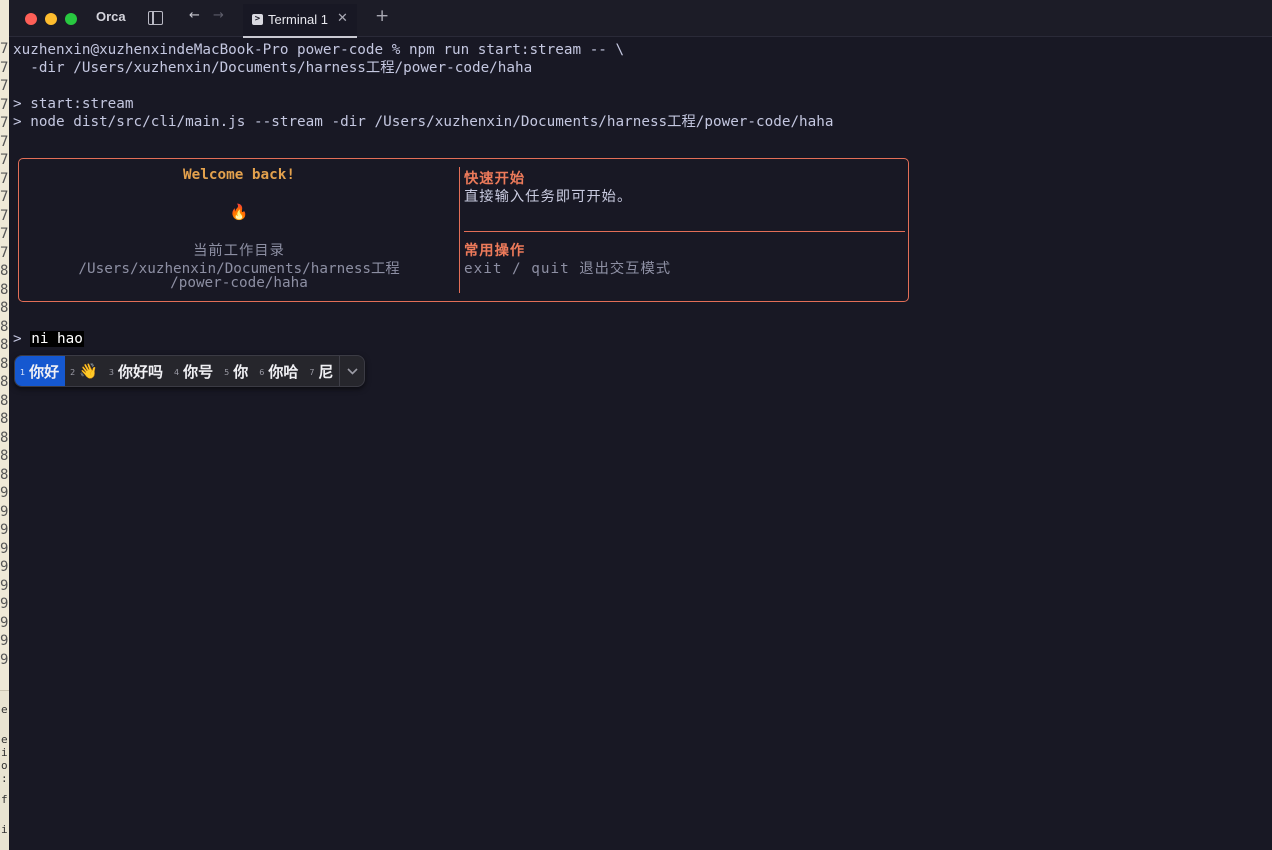 The height and width of the screenshot is (850, 1272). What do you see at coordinates (283, 371) in the screenshot?
I see `candidate-text: 你哈` at bounding box center [283, 371].